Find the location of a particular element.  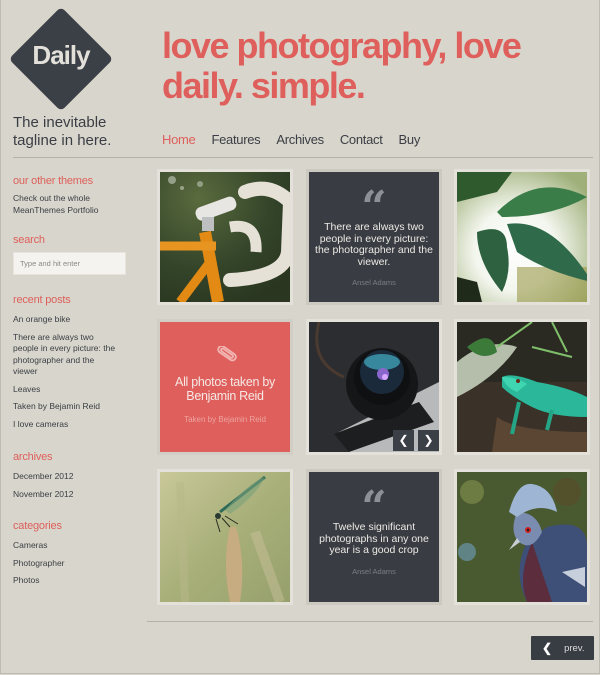

chevron-left-icon: ❮ is located at coordinates (547, 648).